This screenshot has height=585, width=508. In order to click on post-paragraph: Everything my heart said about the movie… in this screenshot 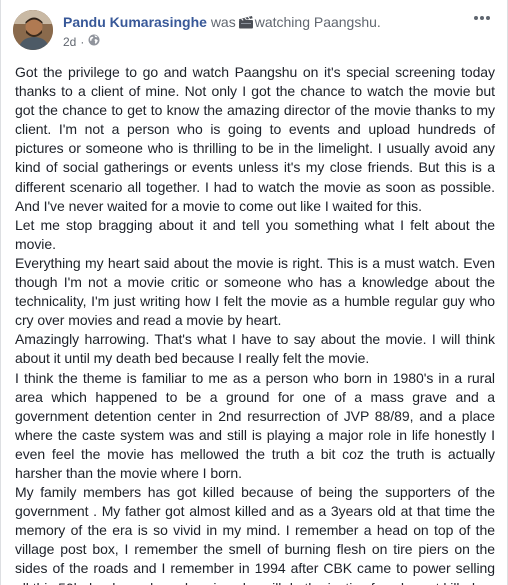, I will do `click(255, 291)`.